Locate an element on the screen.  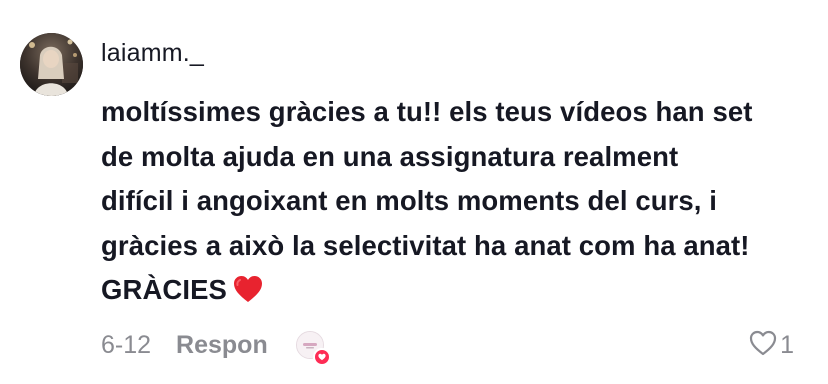
comment-date: 6-12 is located at coordinates (126, 345).